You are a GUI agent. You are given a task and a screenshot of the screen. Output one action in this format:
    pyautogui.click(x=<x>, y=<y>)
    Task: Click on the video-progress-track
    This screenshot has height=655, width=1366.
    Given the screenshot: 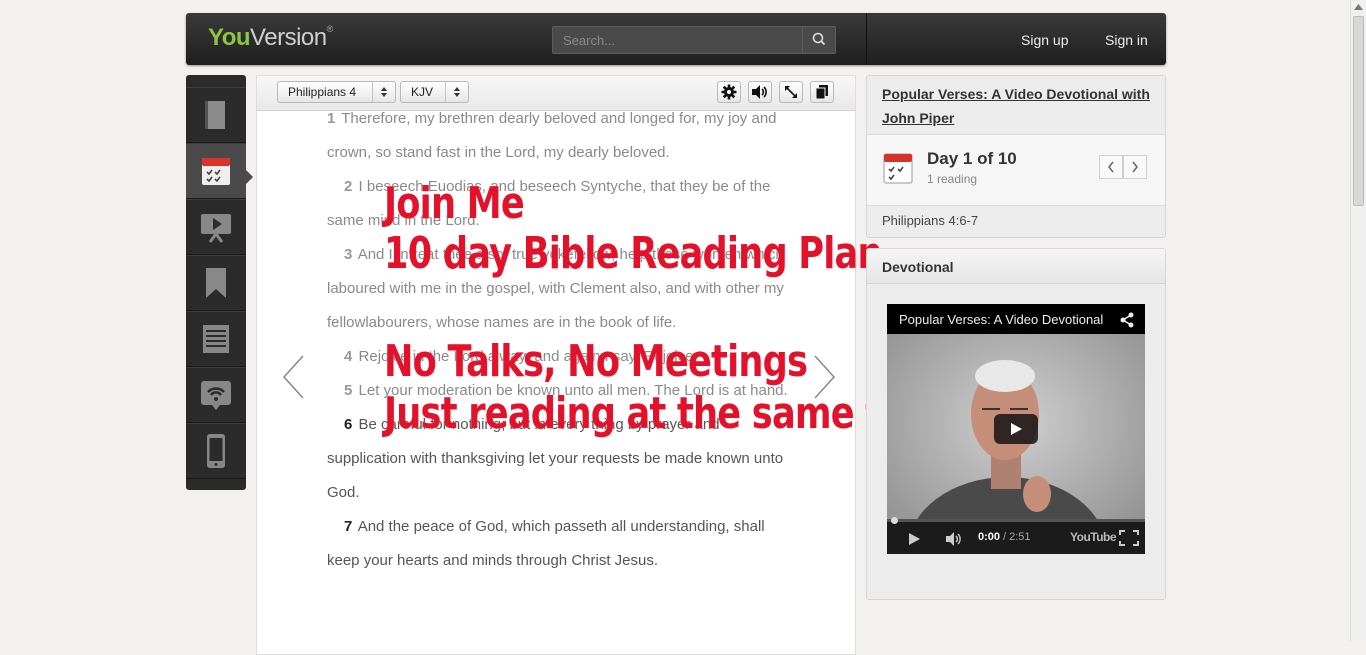 What is the action you would take?
    pyautogui.click(x=1016, y=520)
    